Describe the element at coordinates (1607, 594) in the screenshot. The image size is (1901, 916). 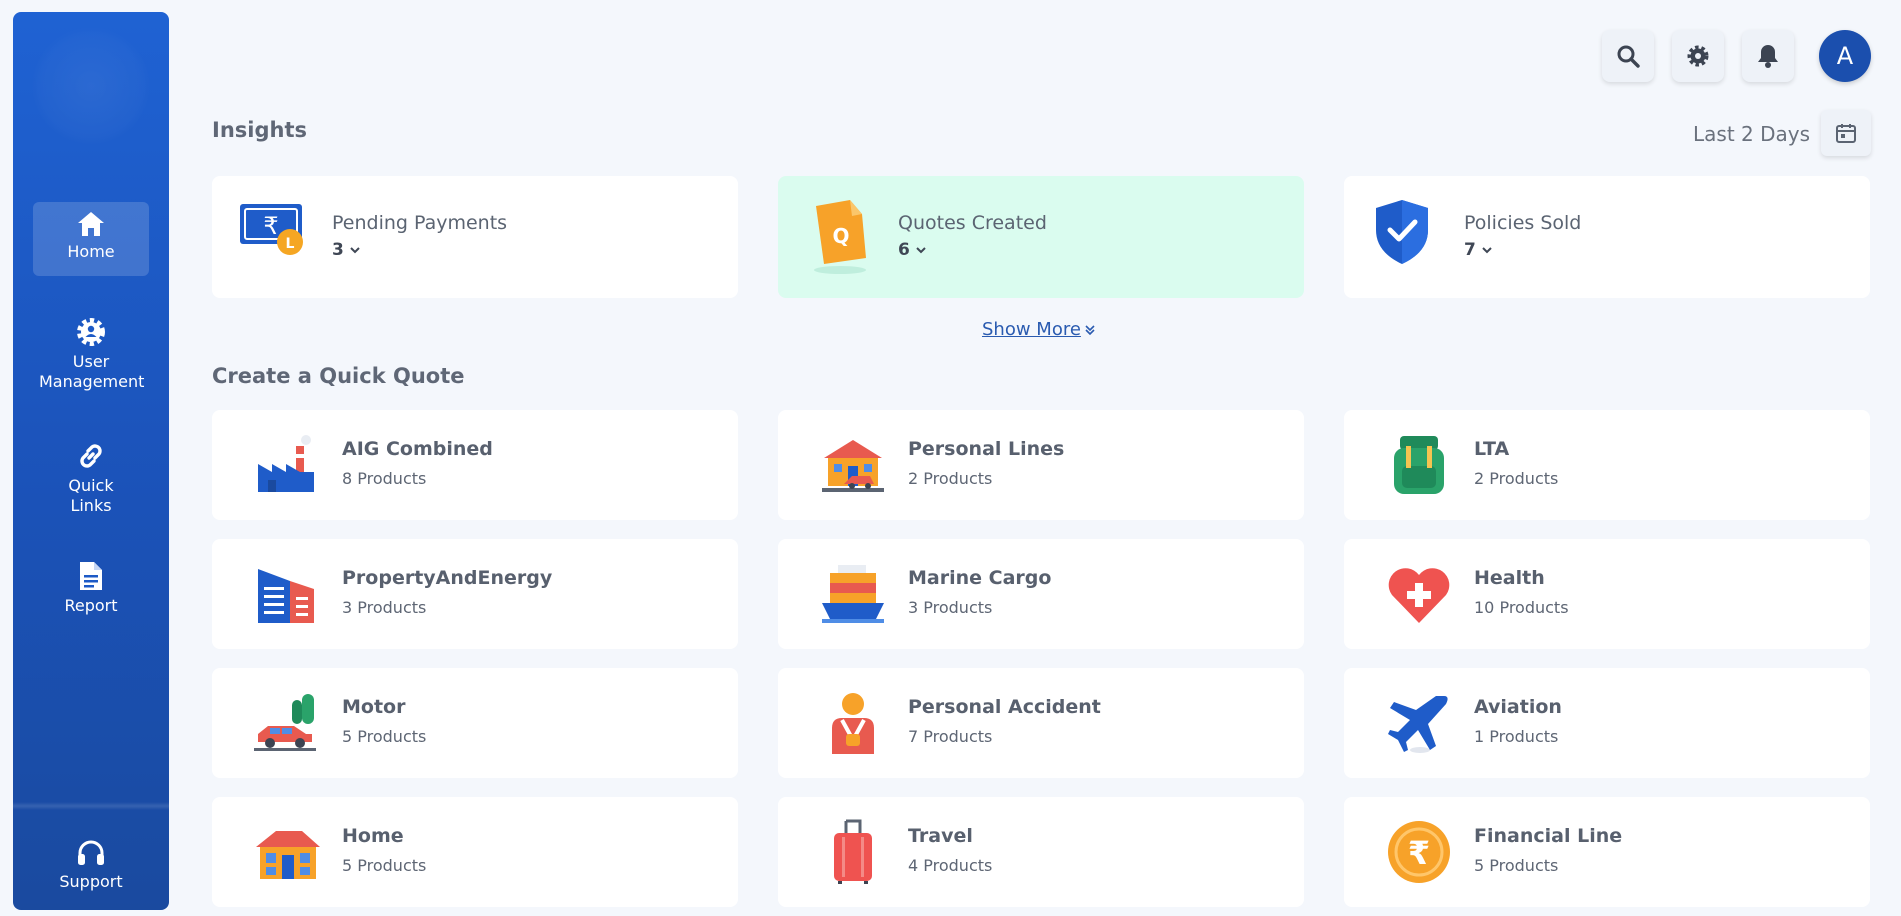
I see `quote-card-health: Health 10 Products` at that location.